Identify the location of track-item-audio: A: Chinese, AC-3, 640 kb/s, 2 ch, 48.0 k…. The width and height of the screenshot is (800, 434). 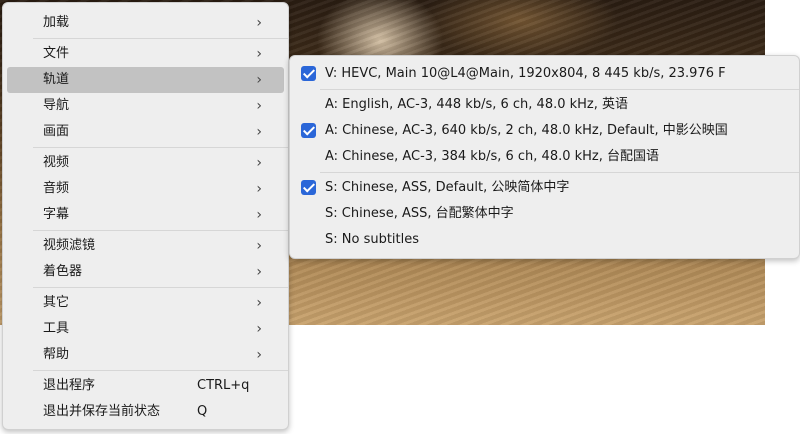
(544, 131).